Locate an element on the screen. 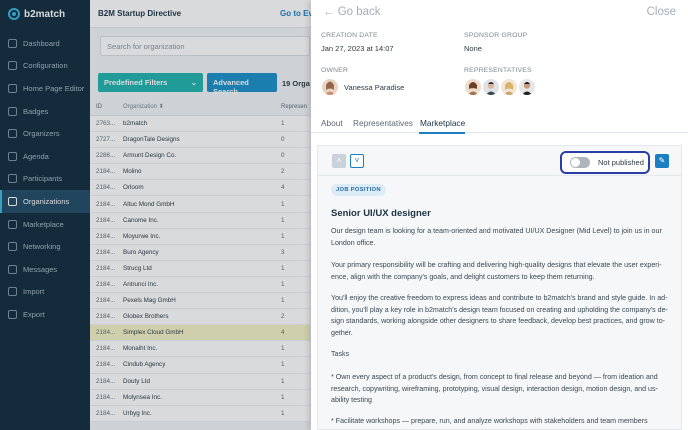 This screenshot has height=430, width=688. job-position-badge: JOB POSITION is located at coordinates (358, 190).